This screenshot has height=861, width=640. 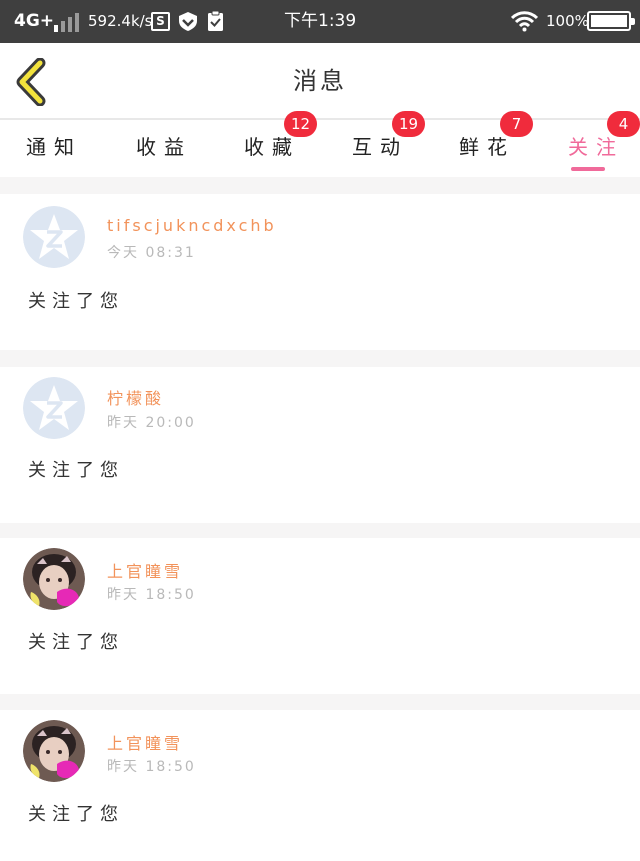 I want to click on tab-bar: 通知 收益 收藏 12 互动 19 鲜花 7 关注 4, so click(x=320, y=144).